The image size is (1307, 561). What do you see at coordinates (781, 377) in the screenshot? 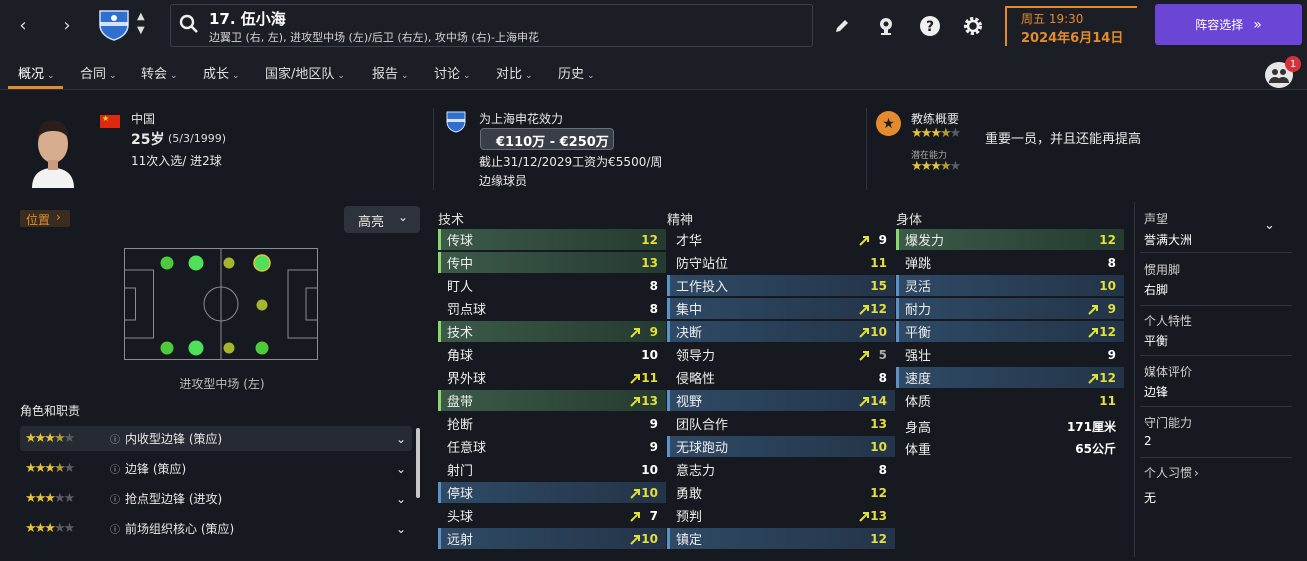
I see `attribute-row: 侵略性 8` at bounding box center [781, 377].